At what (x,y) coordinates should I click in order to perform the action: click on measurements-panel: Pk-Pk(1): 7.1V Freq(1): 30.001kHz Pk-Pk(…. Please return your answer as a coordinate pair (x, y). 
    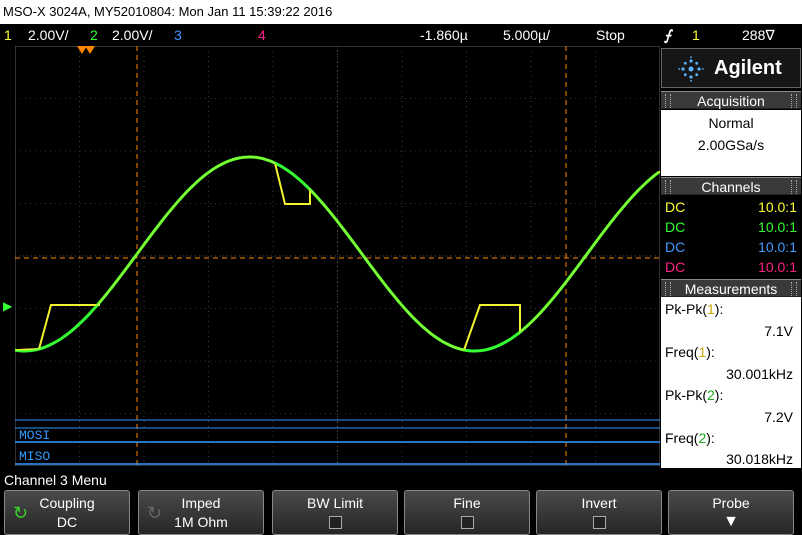
    Looking at the image, I should click on (731, 382).